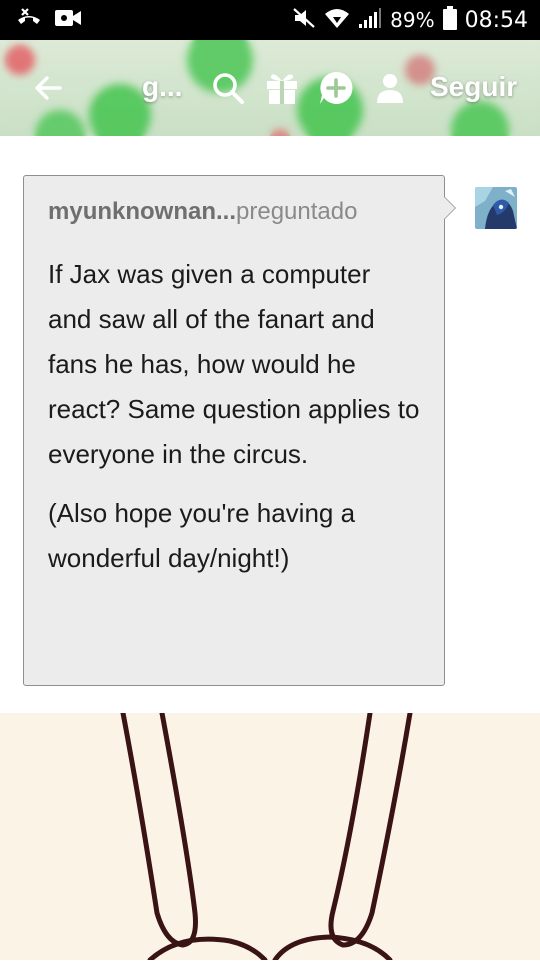 This screenshot has width=540, height=965. Describe the element at coordinates (449, 20) in the screenshot. I see `battery-icon` at that location.